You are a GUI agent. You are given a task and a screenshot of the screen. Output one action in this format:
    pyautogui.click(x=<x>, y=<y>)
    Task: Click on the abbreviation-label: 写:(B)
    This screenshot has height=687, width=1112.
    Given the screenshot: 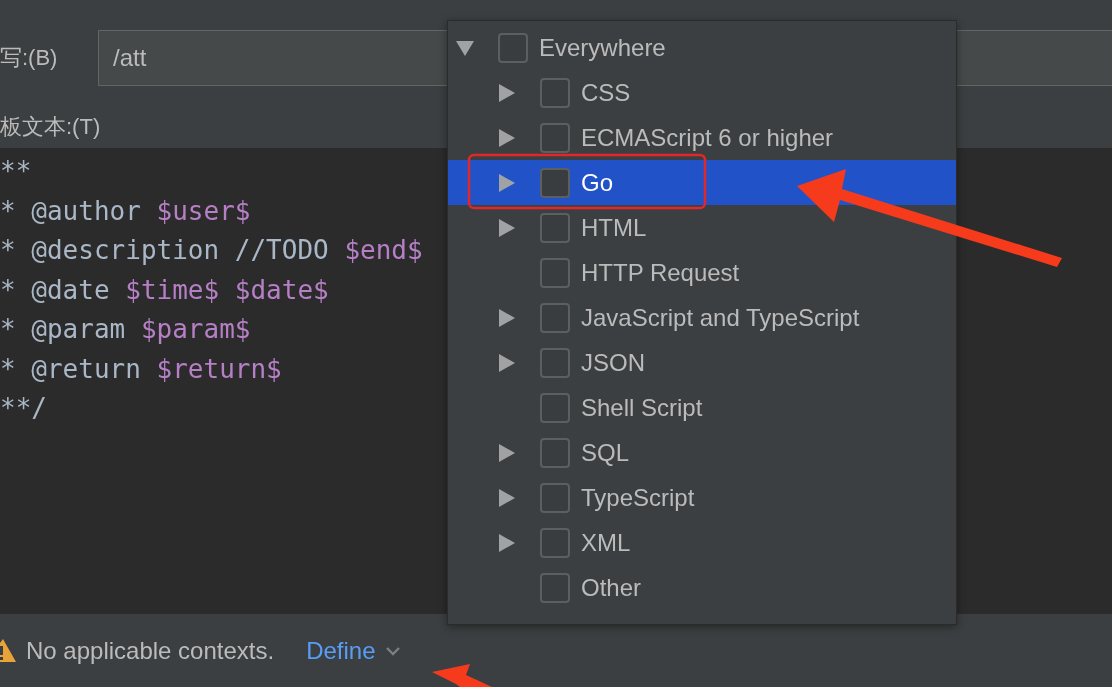 What is the action you would take?
    pyautogui.click(x=29, y=58)
    